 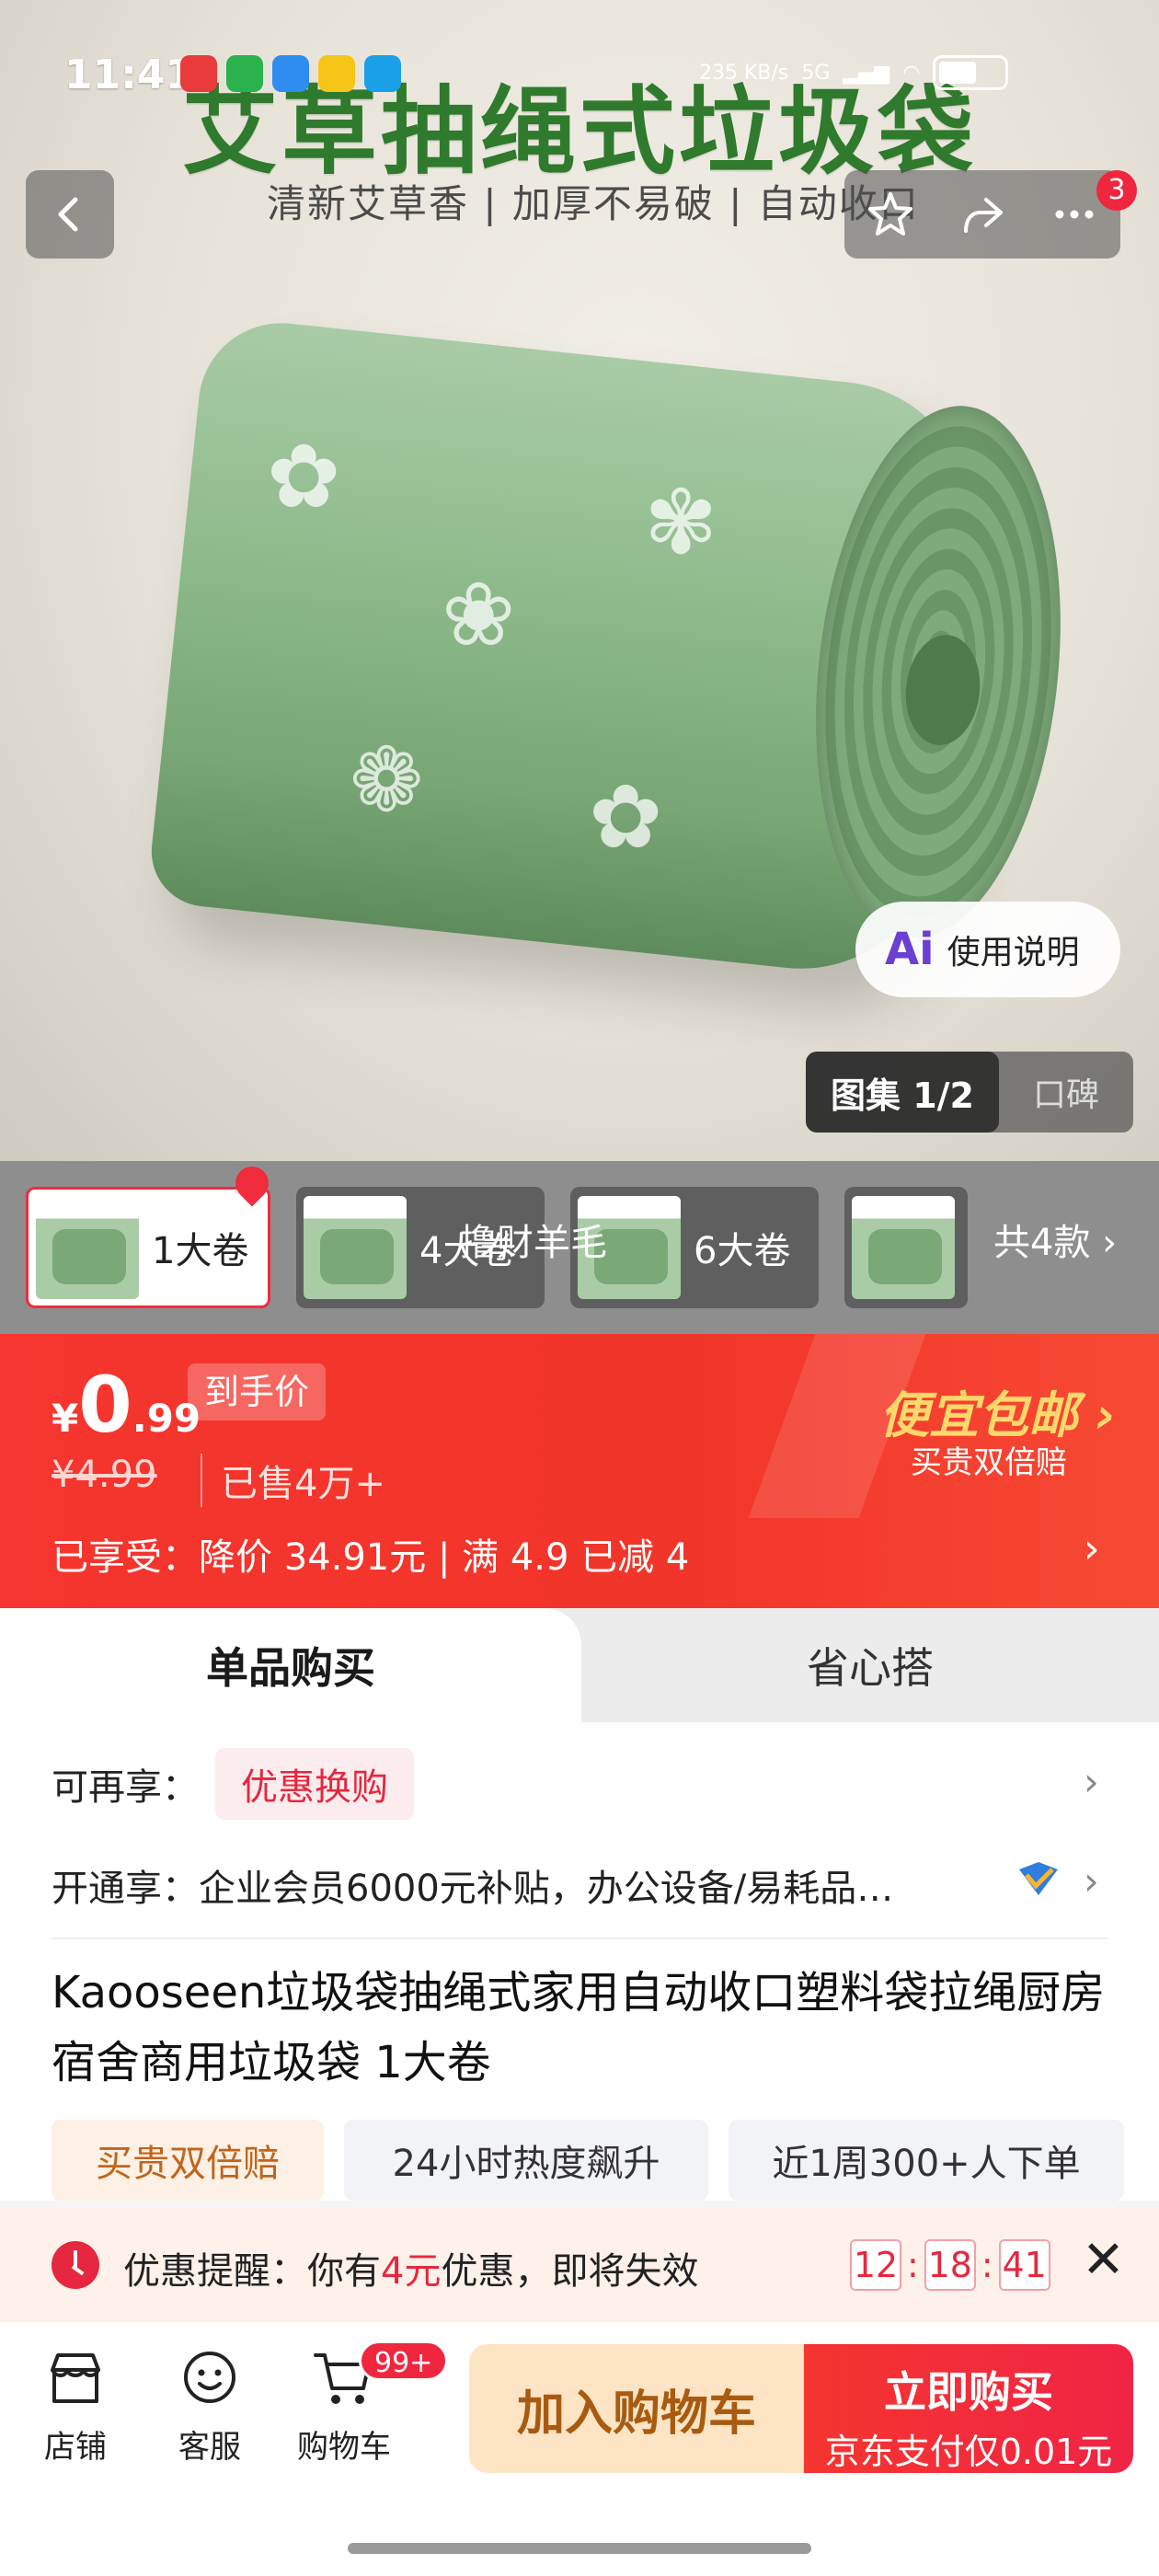 I want to click on shop-button: 店铺, so click(x=75, y=2405).